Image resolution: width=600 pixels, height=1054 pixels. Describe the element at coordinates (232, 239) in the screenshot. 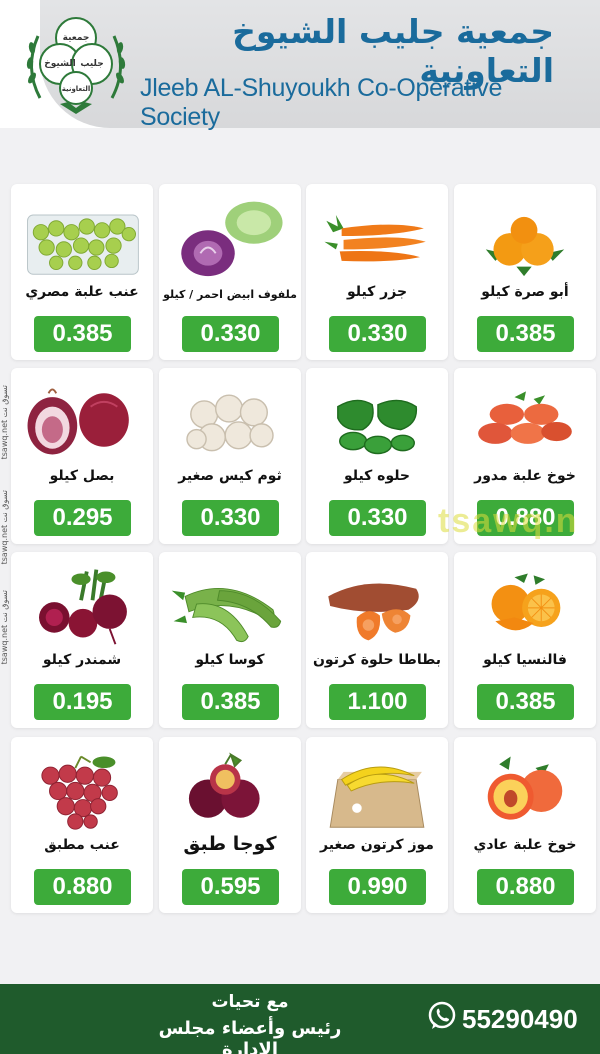

I see `cabbage-icon` at that location.